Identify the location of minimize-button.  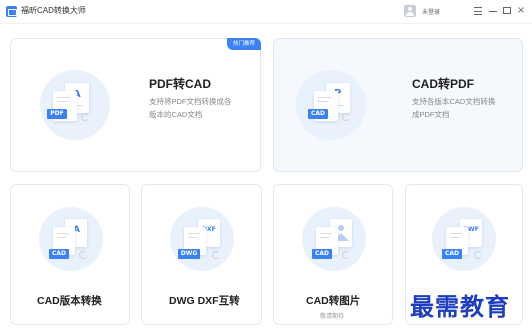
(493, 11).